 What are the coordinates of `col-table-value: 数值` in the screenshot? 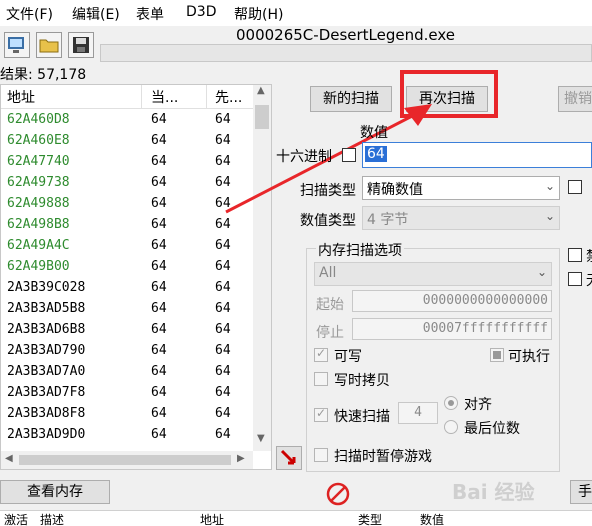 It's located at (432, 518).